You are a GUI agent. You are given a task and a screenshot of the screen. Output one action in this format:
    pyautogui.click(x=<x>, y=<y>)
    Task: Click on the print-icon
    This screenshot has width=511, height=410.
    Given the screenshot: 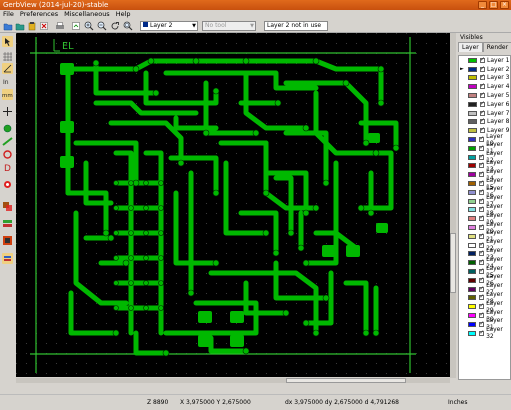 What is the action you would take?
    pyautogui.click(x=60, y=26)
    